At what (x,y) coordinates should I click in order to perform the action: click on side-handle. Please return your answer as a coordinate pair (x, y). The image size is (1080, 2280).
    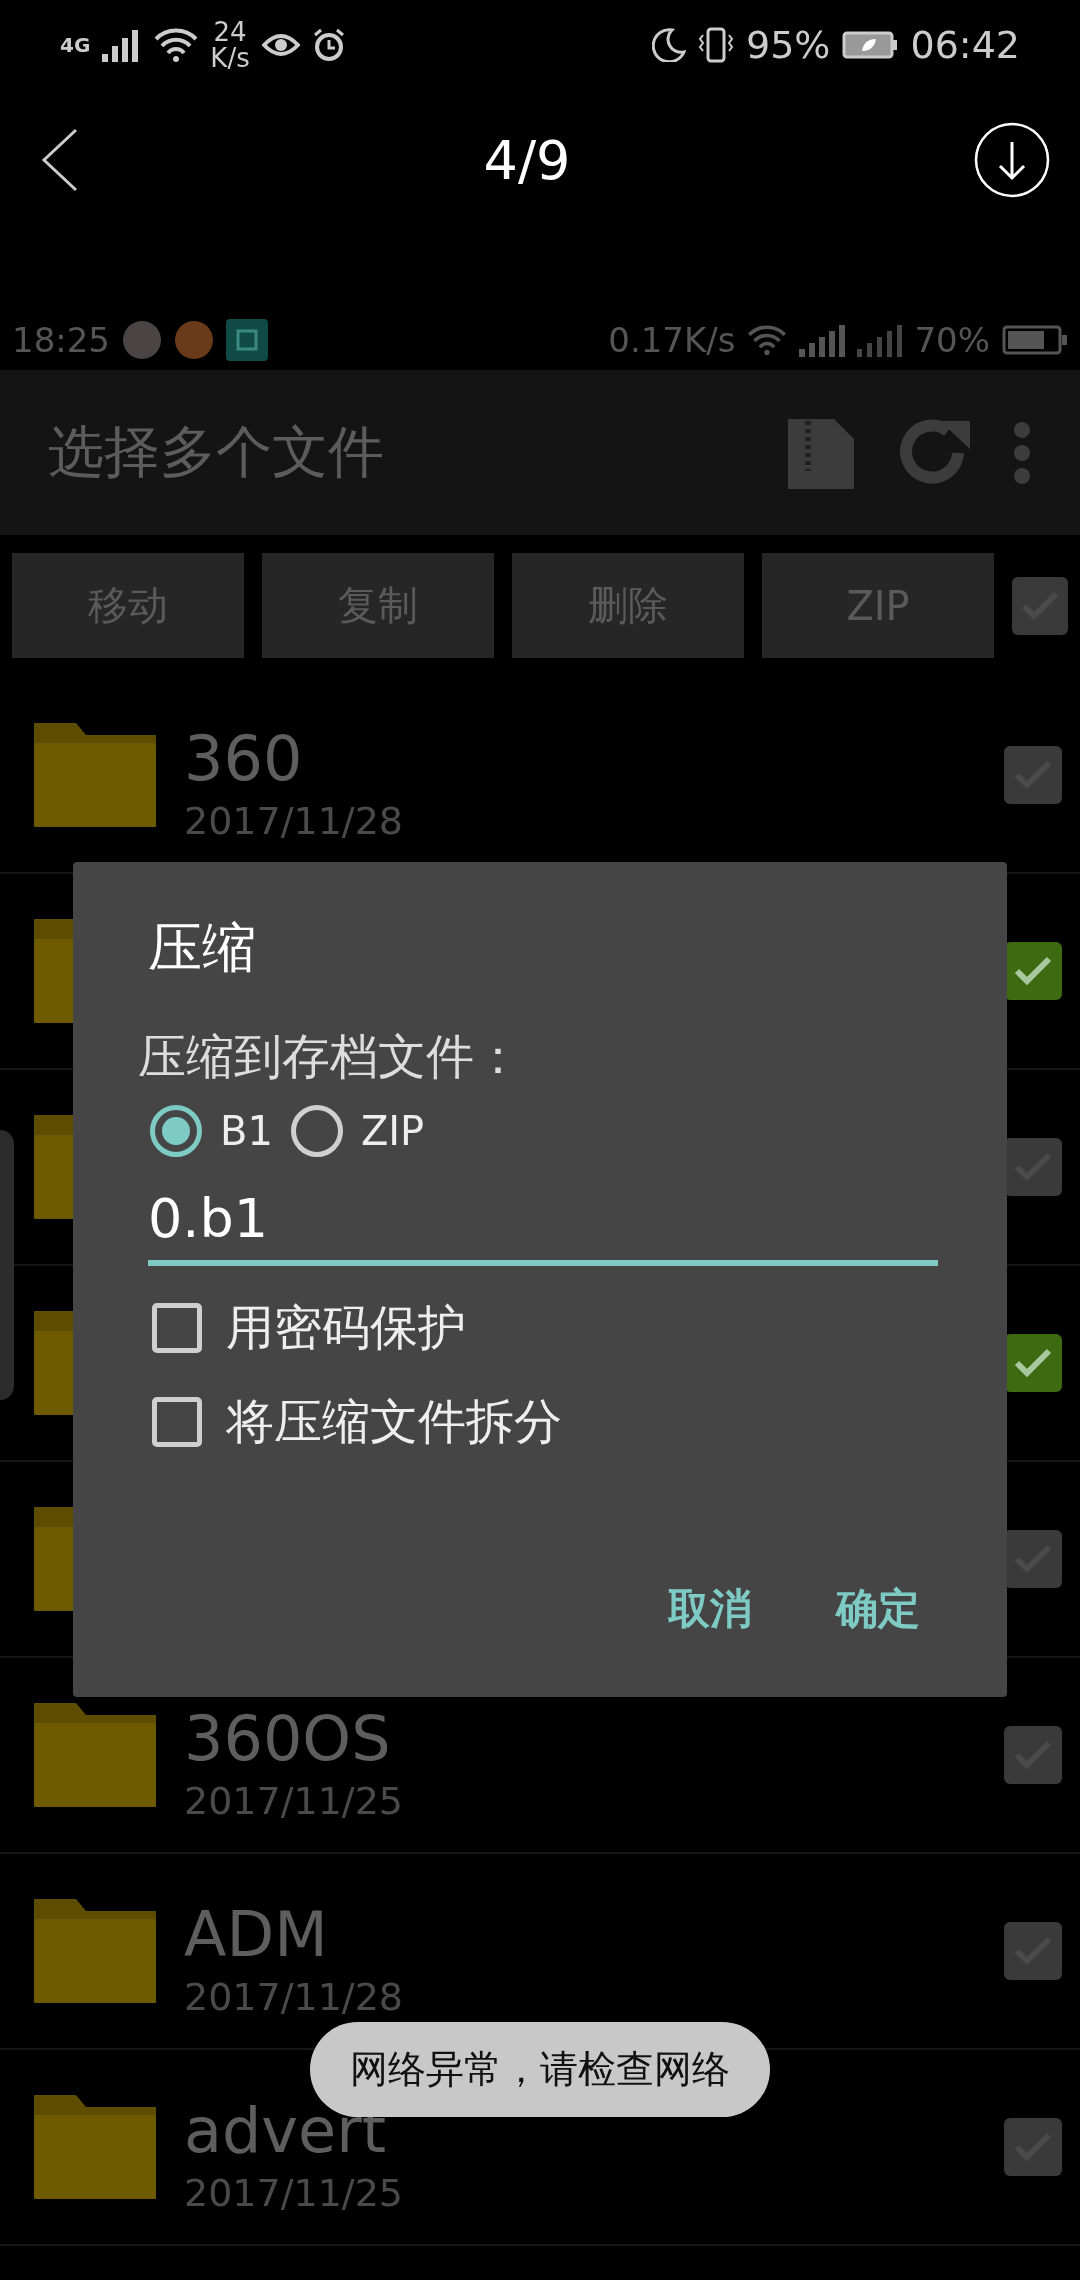
    Looking at the image, I should click on (7, 1265).